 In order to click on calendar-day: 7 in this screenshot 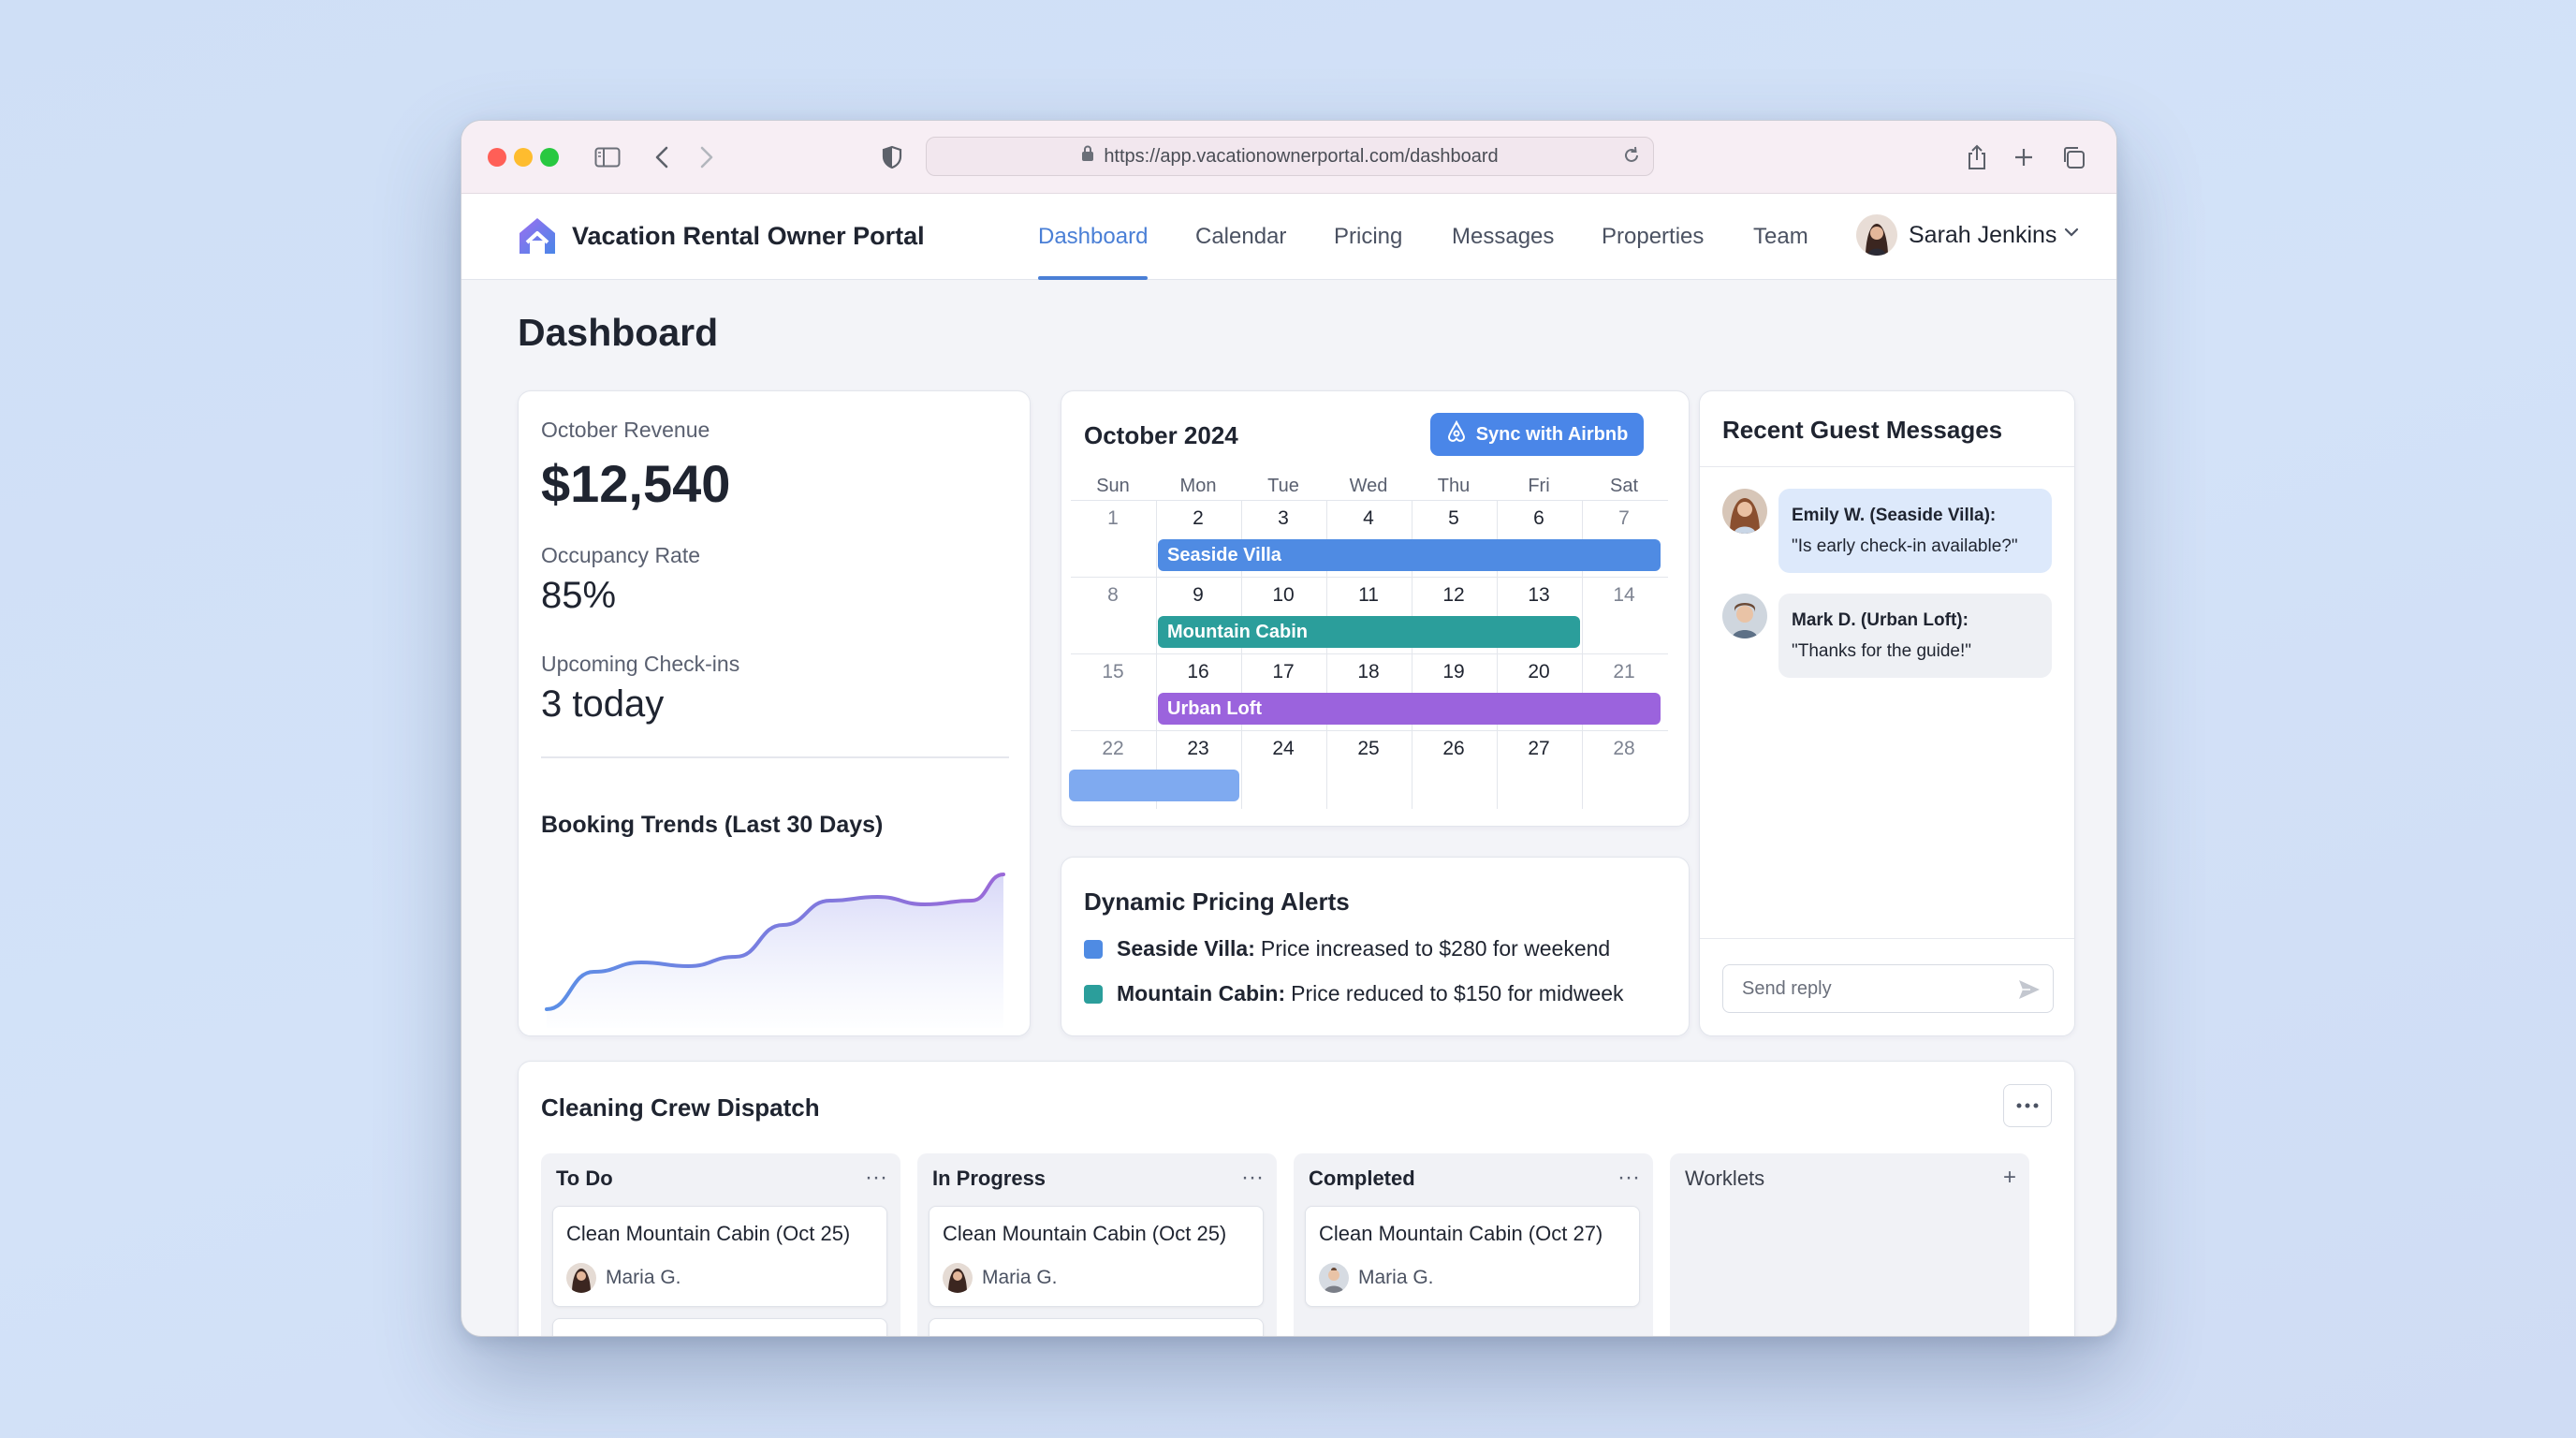, I will do `click(1624, 518)`.